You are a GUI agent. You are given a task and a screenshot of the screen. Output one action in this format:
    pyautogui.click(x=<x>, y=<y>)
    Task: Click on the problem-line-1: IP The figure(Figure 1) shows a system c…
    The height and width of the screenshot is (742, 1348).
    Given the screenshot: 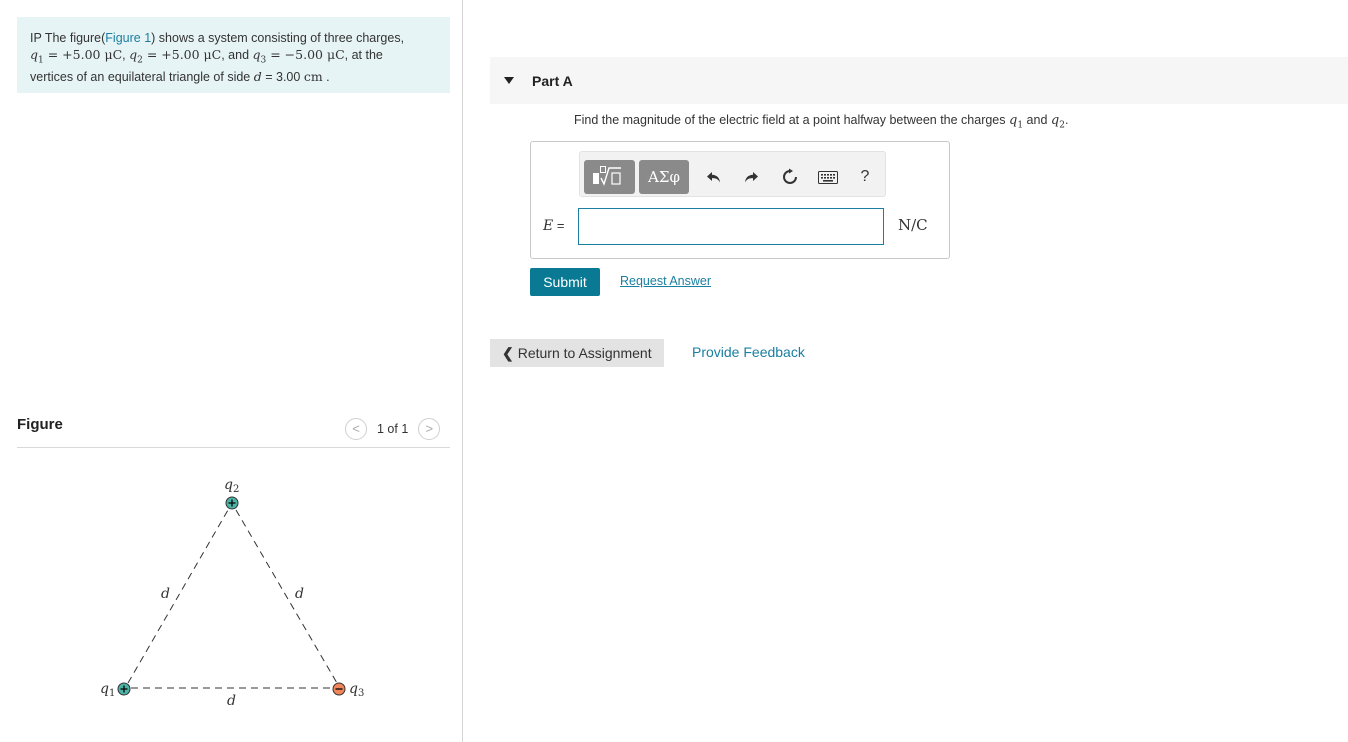 What is the action you would take?
    pyautogui.click(x=234, y=38)
    